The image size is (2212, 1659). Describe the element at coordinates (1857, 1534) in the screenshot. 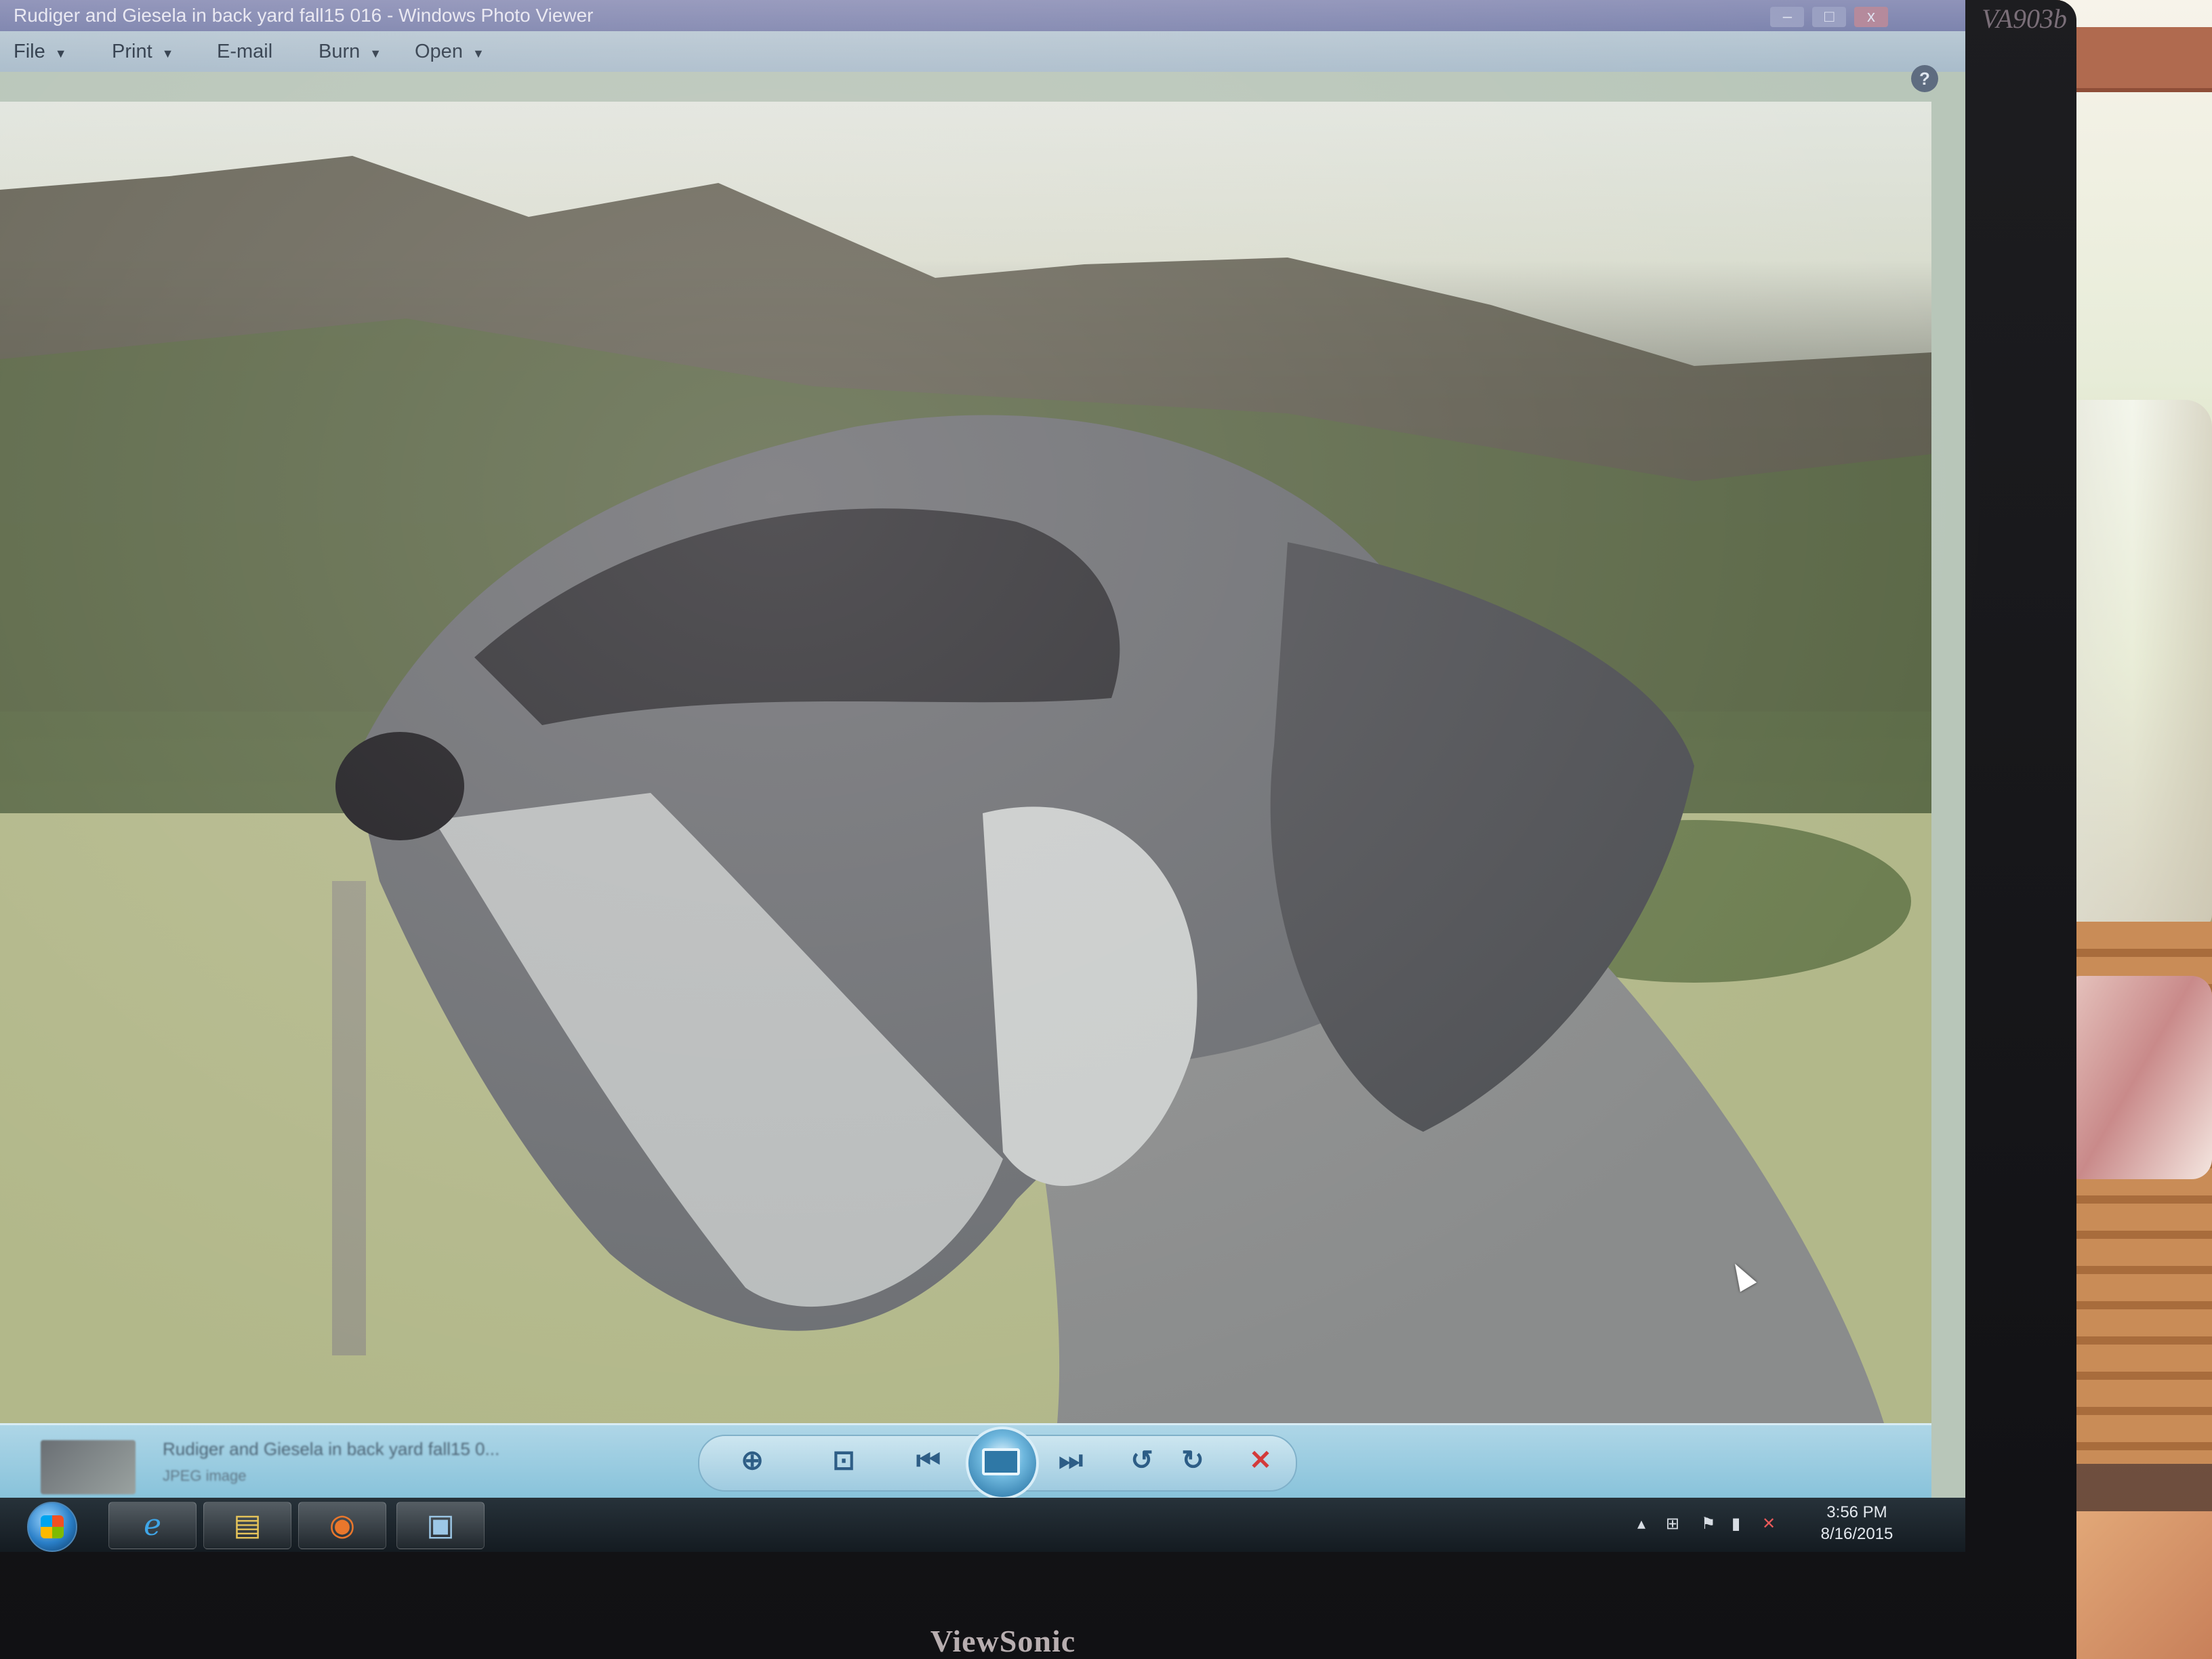

I see `clock-date: 8/16/2015` at that location.